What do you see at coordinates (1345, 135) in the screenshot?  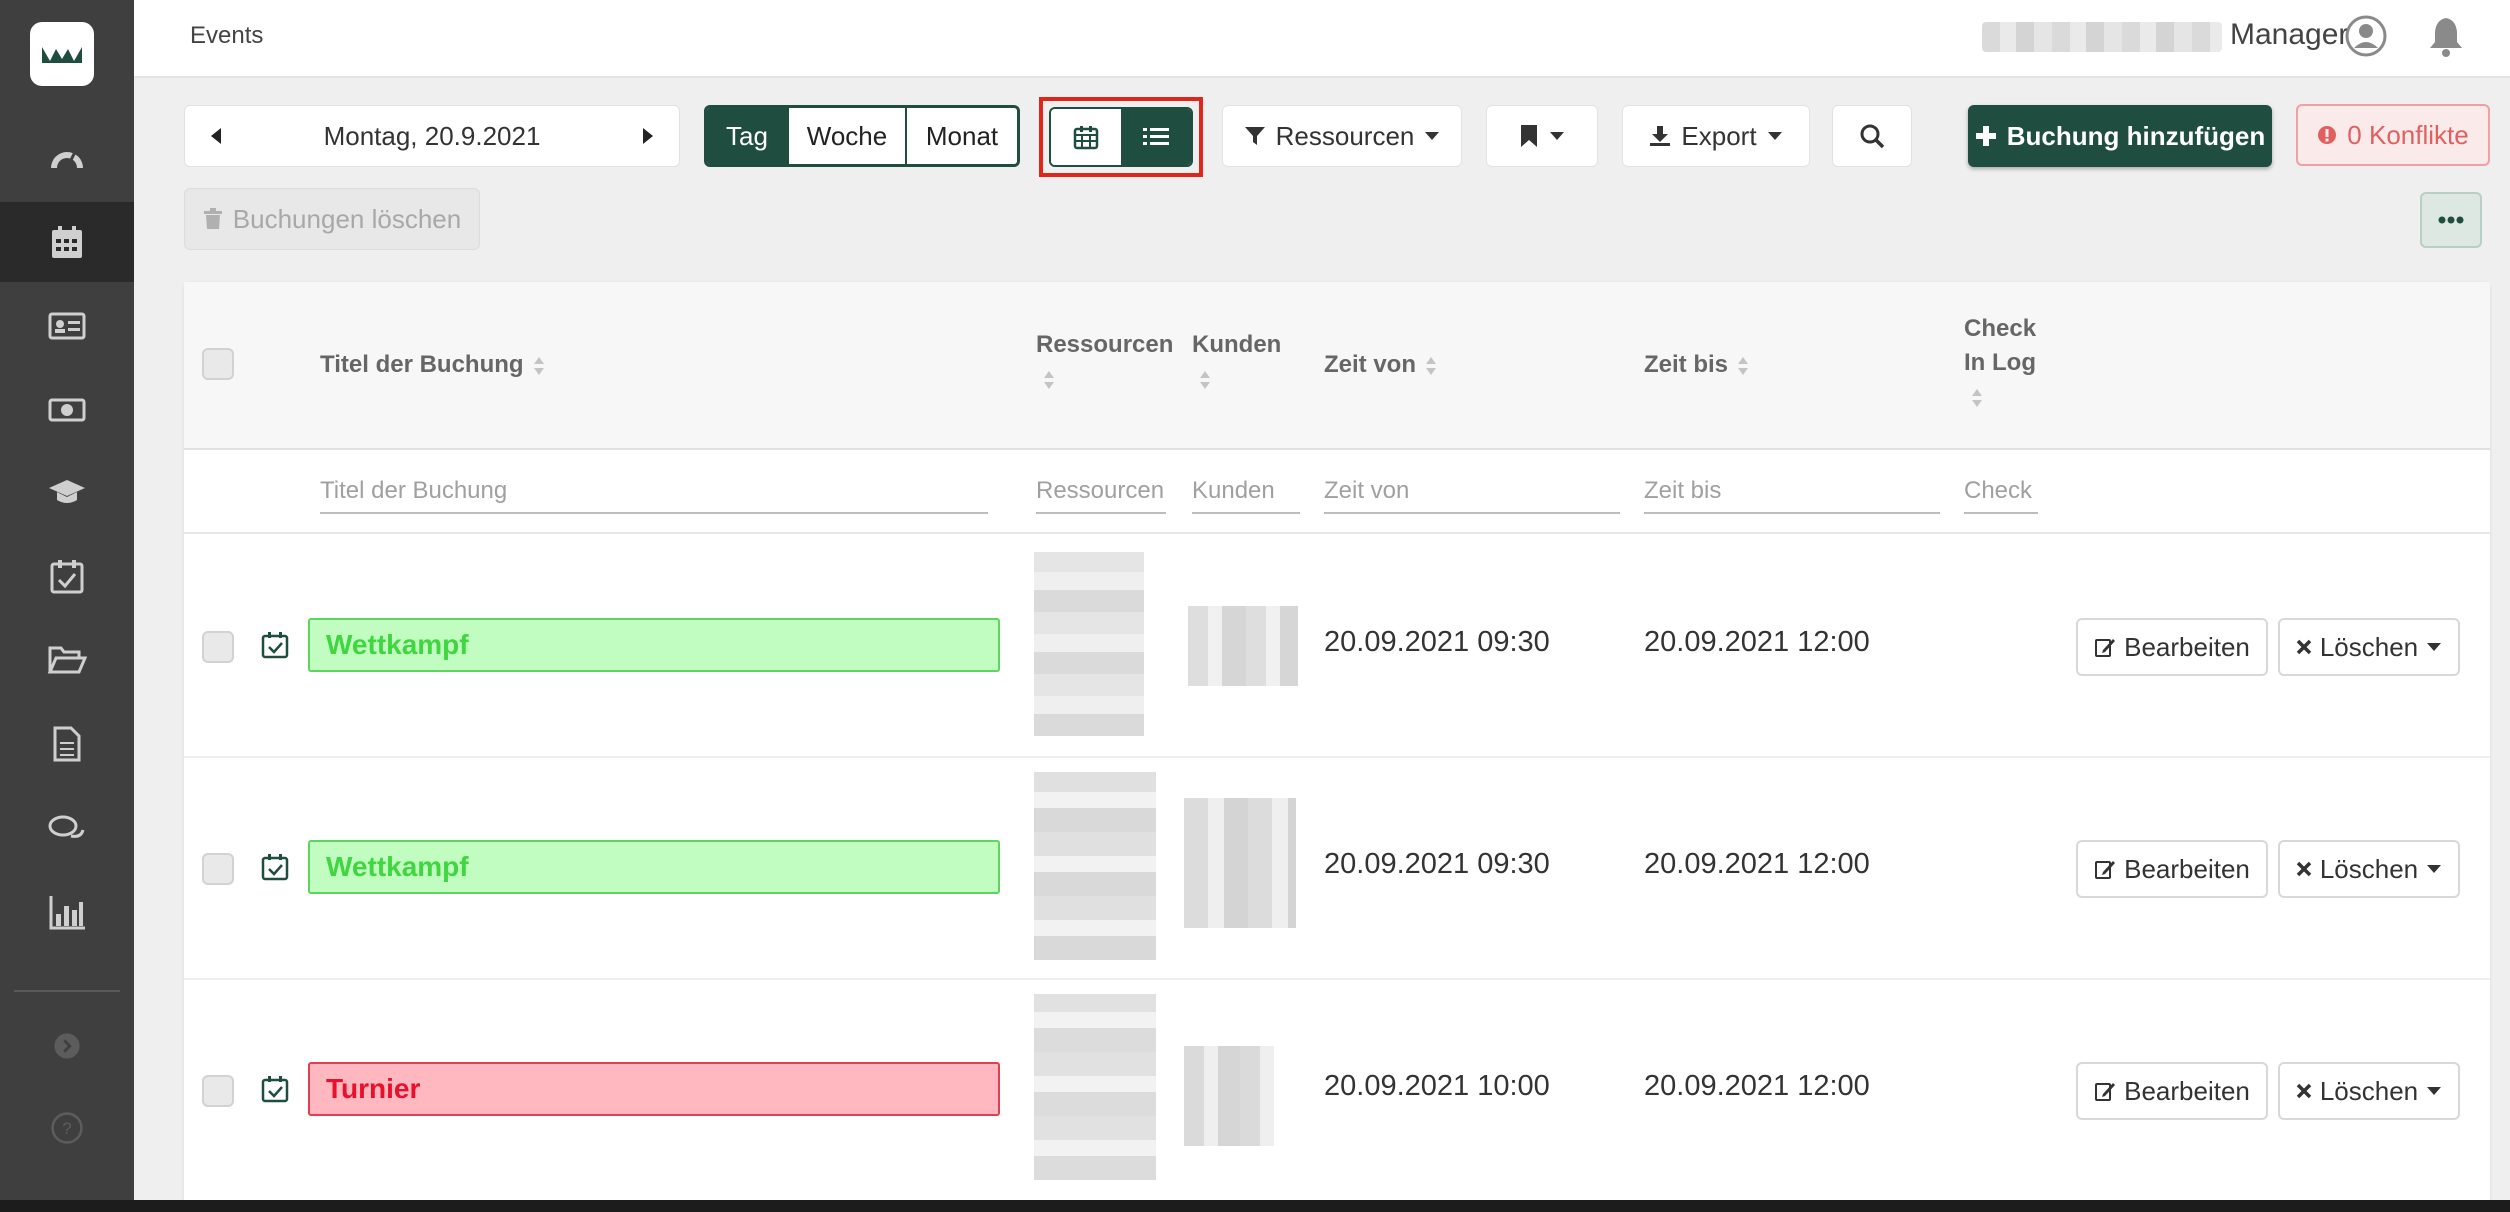 I see `resources-filter-label: Ressourcen` at bounding box center [1345, 135].